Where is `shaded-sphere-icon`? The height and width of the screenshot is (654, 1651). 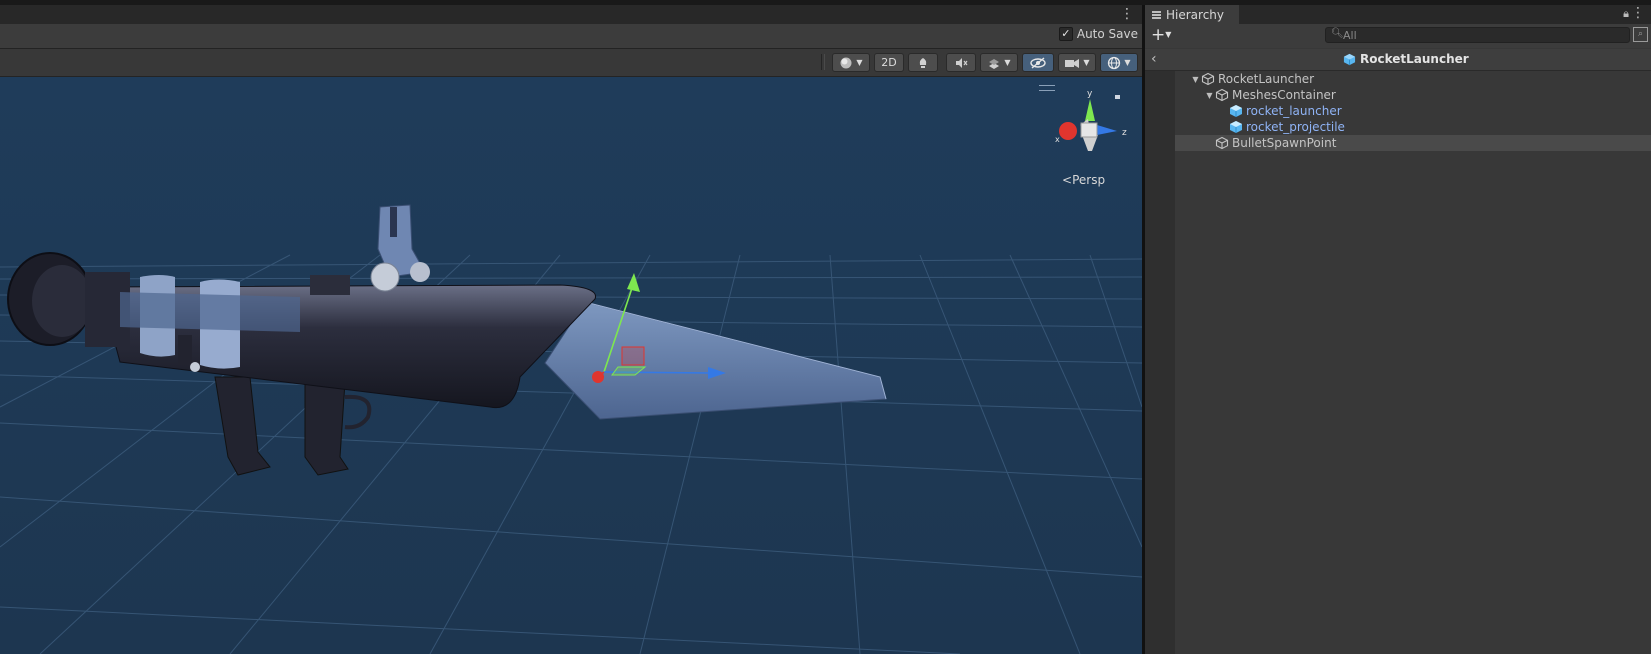 shaded-sphere-icon is located at coordinates (846, 62).